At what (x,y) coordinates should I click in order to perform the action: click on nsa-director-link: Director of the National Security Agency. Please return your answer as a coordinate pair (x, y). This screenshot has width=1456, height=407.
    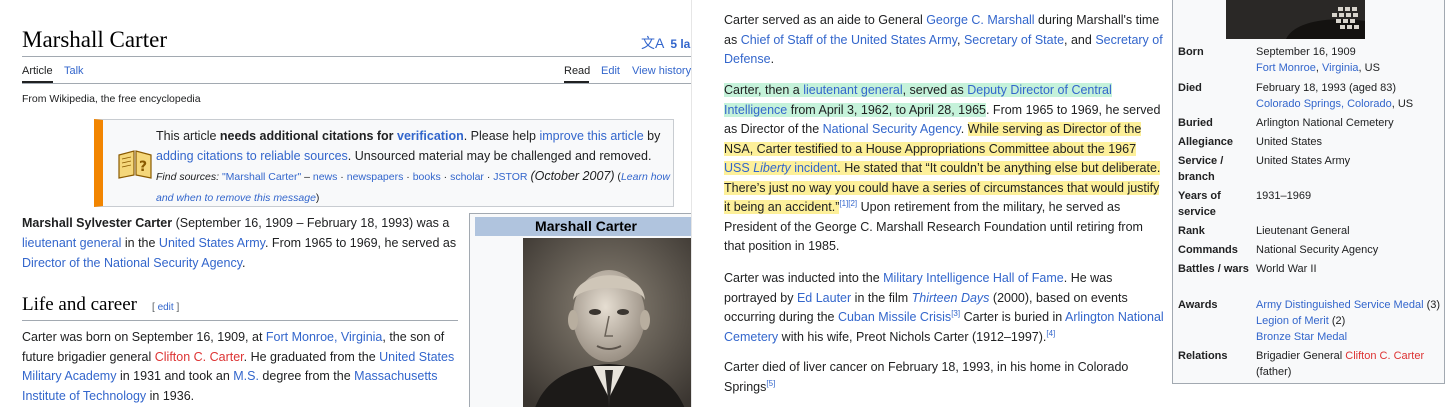
    Looking at the image, I should click on (132, 263).